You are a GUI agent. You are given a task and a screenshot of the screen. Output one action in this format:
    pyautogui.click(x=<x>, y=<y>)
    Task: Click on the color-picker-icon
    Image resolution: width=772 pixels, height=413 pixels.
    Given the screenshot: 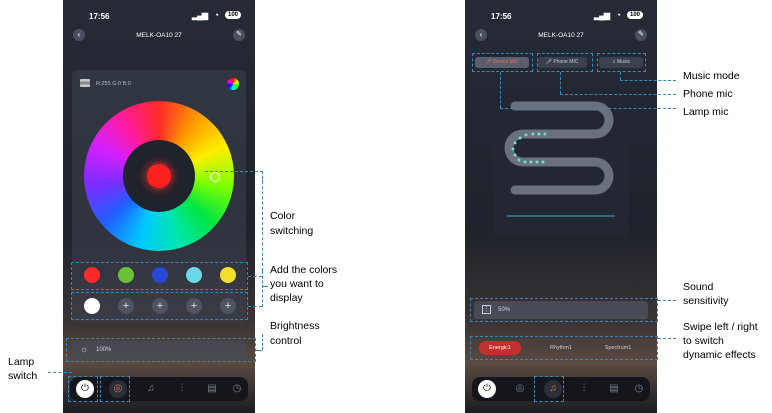 What is the action you would take?
    pyautogui.click(x=233, y=84)
    